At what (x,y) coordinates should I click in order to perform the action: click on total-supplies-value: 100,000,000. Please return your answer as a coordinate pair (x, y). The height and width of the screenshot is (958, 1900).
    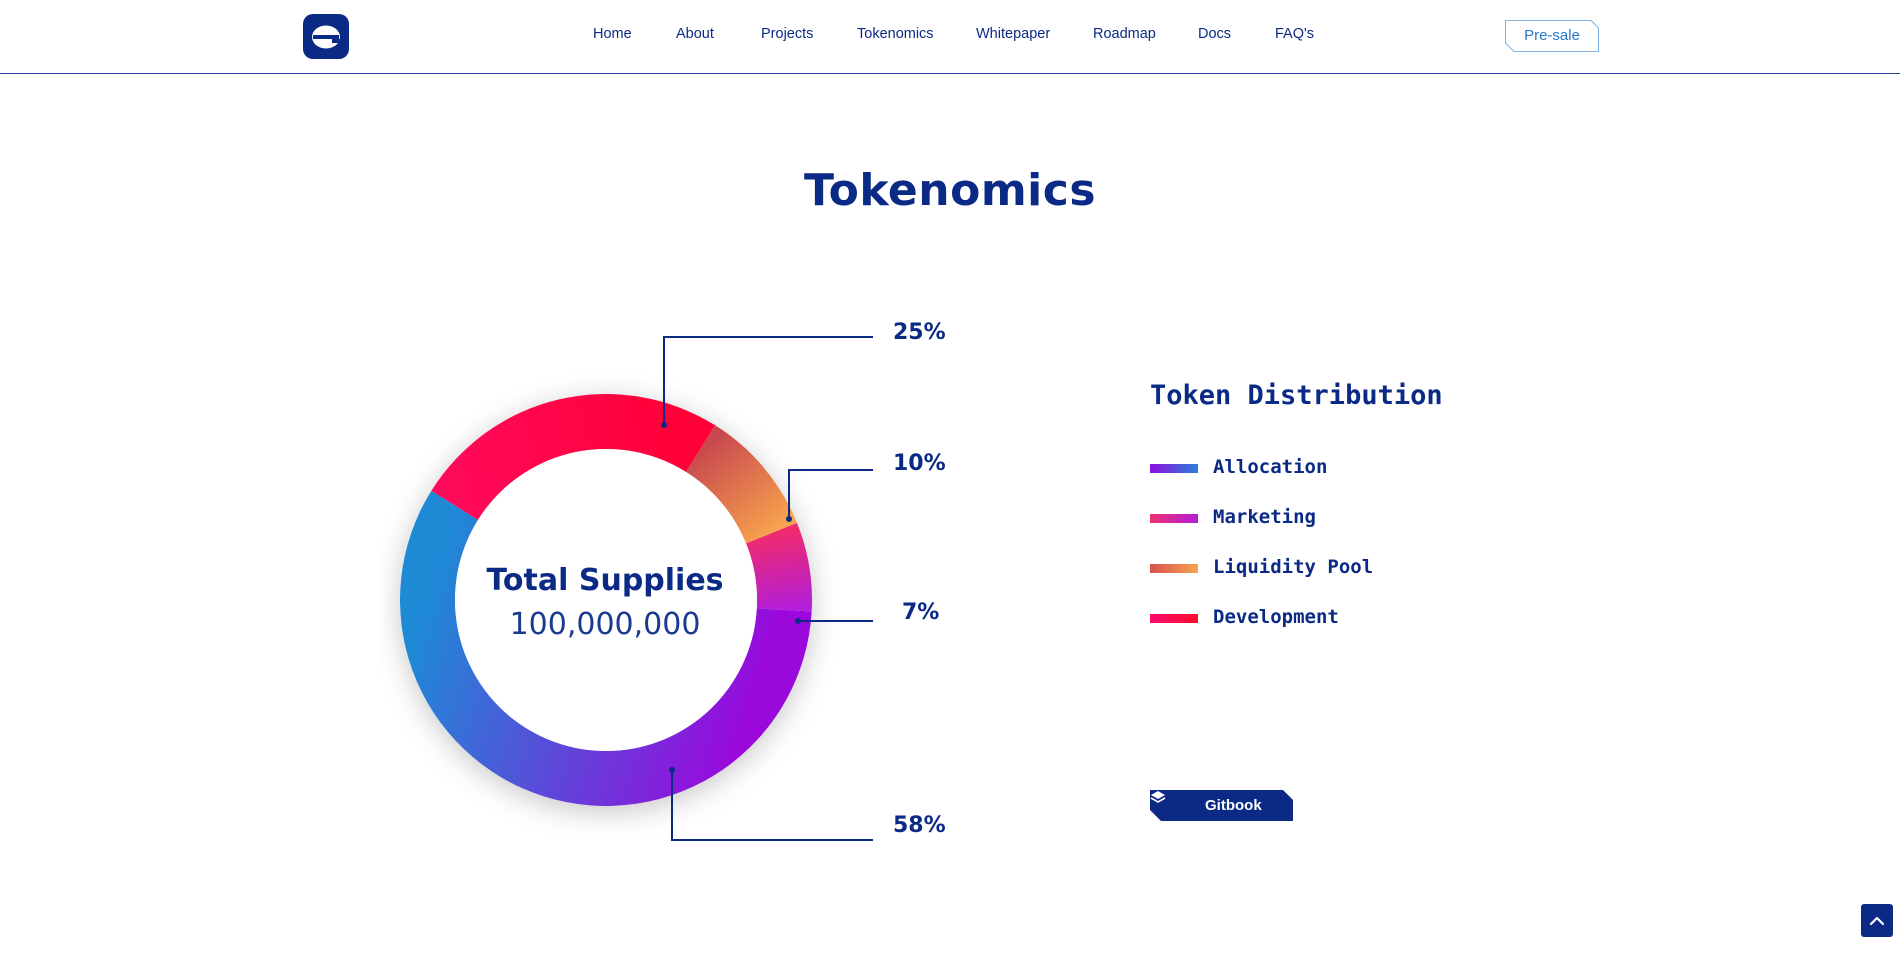
    Looking at the image, I should click on (605, 624).